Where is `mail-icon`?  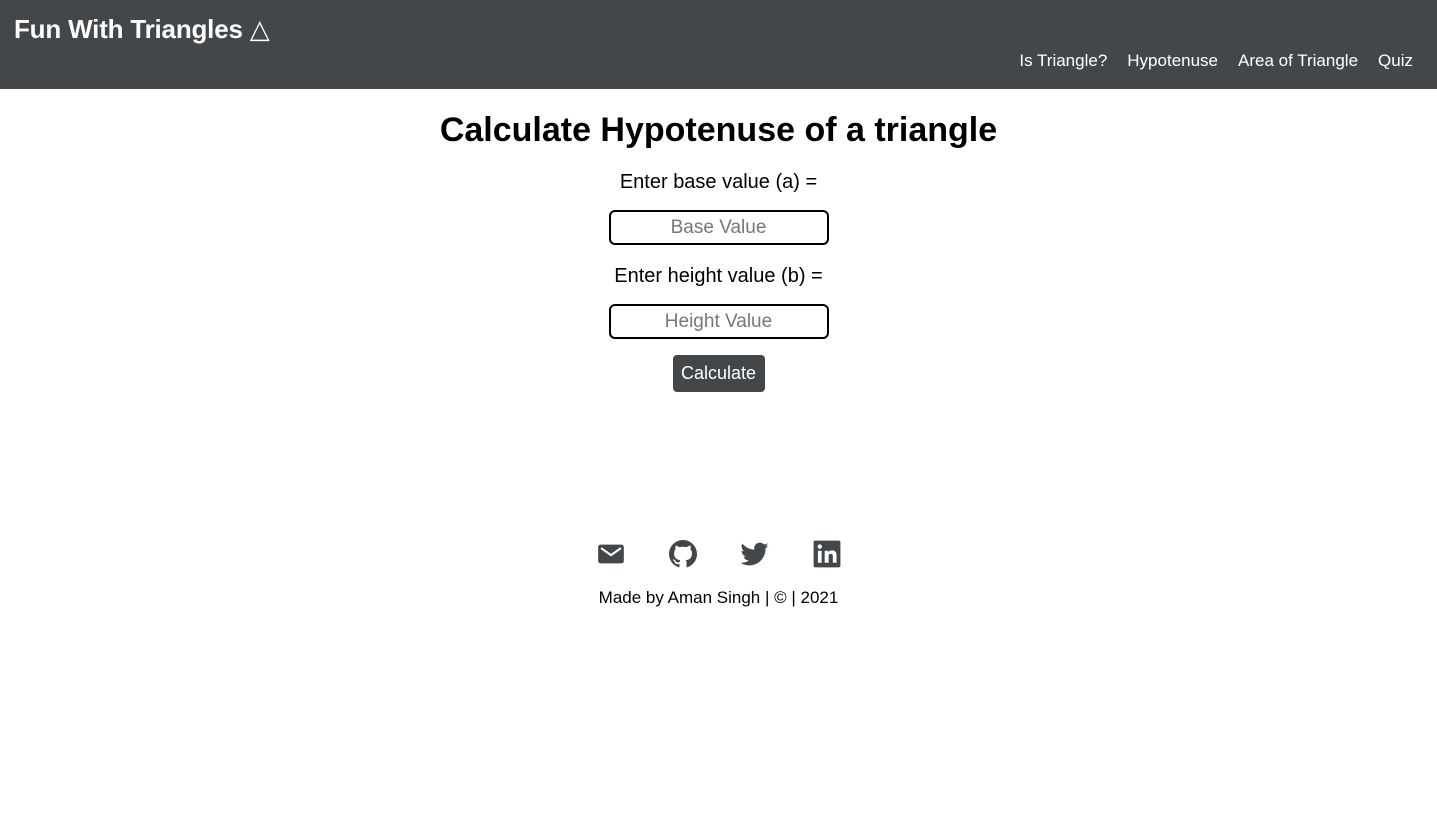 mail-icon is located at coordinates (610, 554).